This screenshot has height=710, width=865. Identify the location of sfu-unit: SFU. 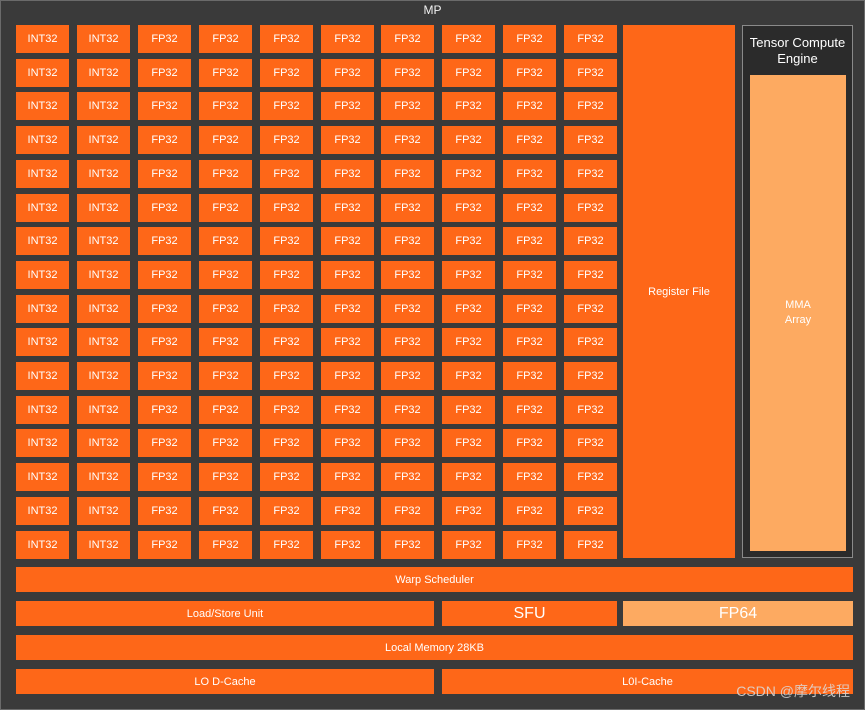
(529, 613).